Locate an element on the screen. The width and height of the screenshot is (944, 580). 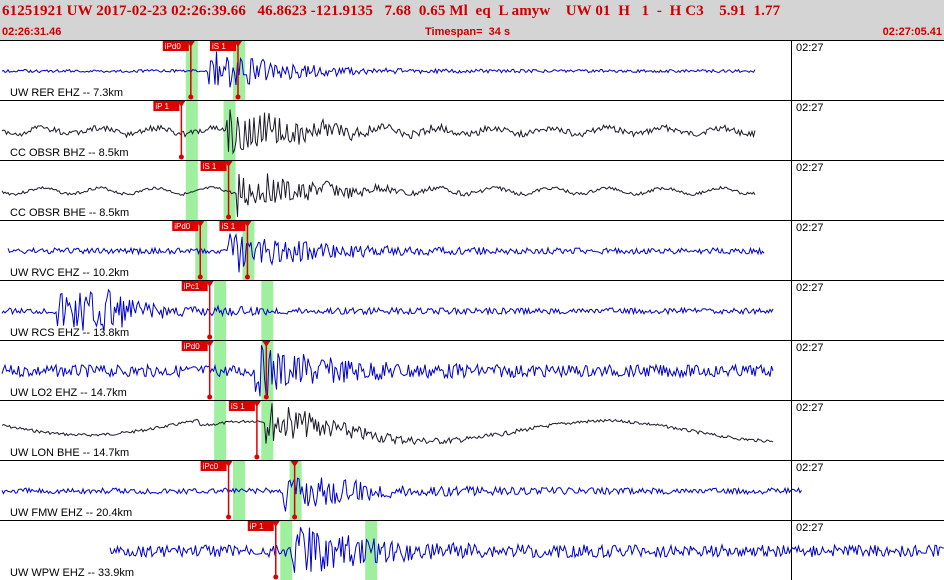
trace-panel: iS 1 02:27 CC OBSR BHE -- 8.5km is located at coordinates (472, 190).